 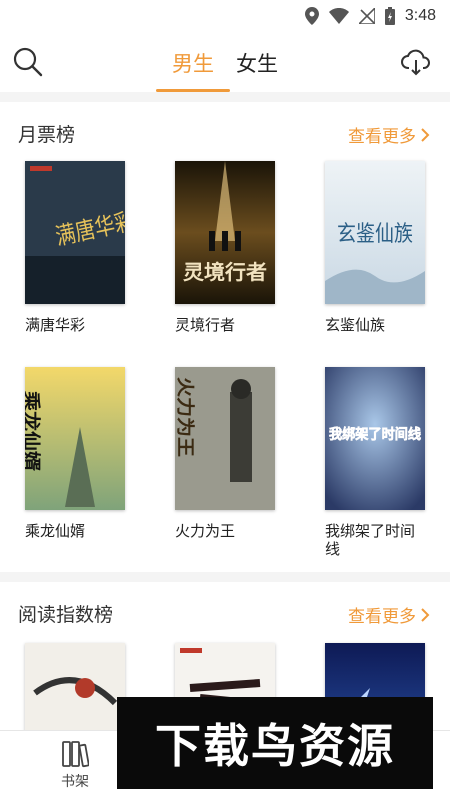 What do you see at coordinates (225, 438) in the screenshot?
I see `book-cover: 火力为王` at bounding box center [225, 438].